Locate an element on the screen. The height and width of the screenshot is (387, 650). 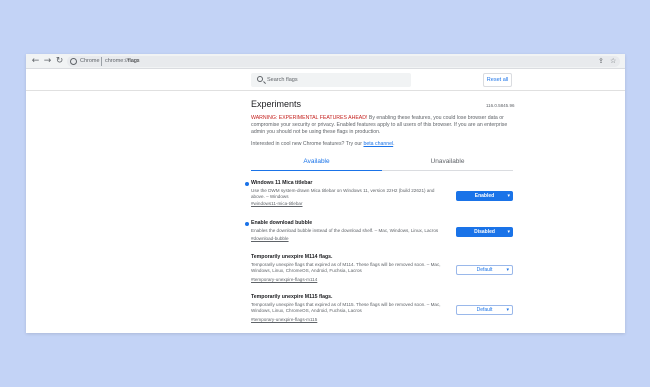
flag-state-select: Disabled ▾ is located at coordinates (484, 232).